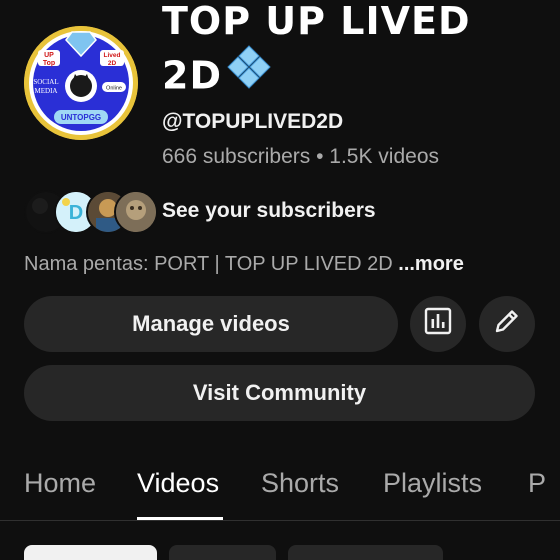  Describe the element at coordinates (136, 212) in the screenshot. I see `subscriber-avatar` at that location.